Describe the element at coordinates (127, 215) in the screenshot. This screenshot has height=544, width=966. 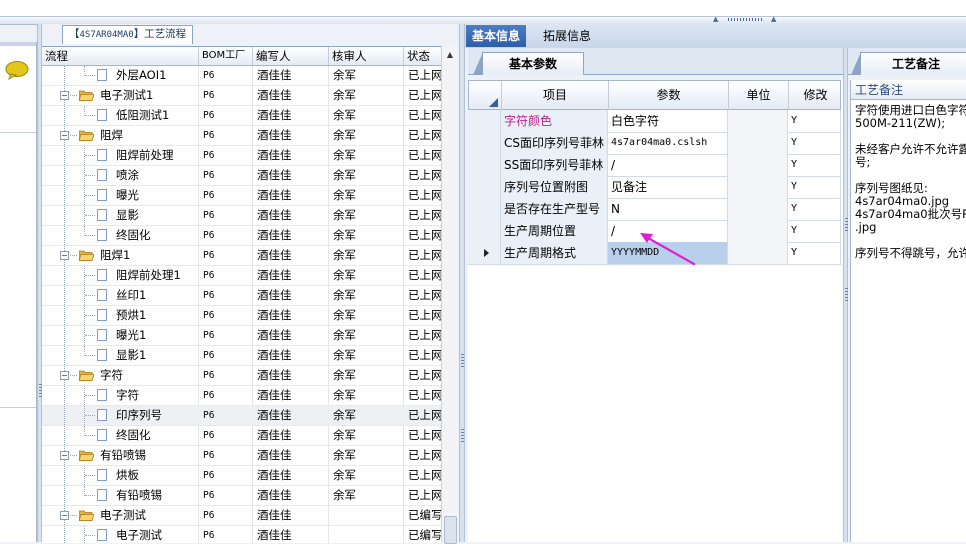
I see `flow-step-name: 显影` at that location.